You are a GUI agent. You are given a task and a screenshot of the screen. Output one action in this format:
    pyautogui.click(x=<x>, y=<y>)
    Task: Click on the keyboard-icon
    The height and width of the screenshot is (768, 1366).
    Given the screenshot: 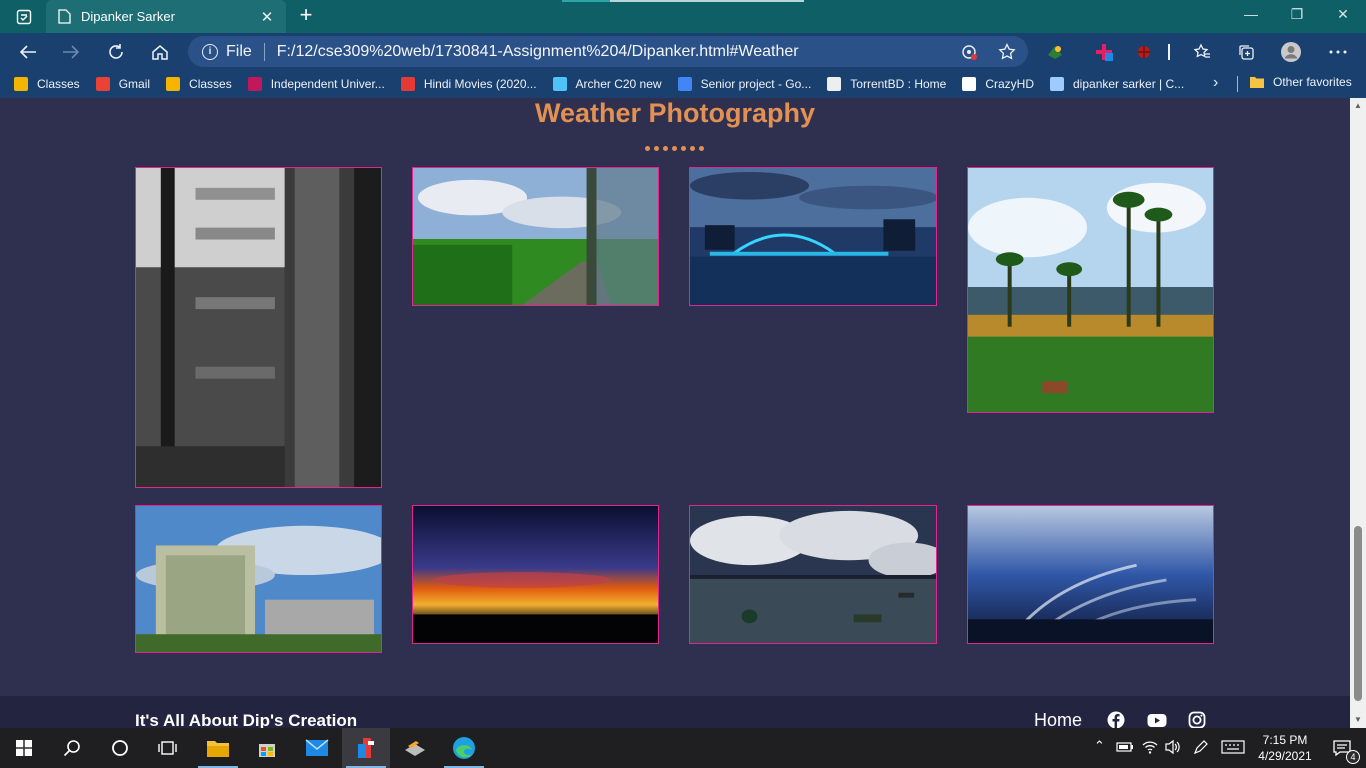 What is the action you would take?
    pyautogui.click(x=1233, y=747)
    